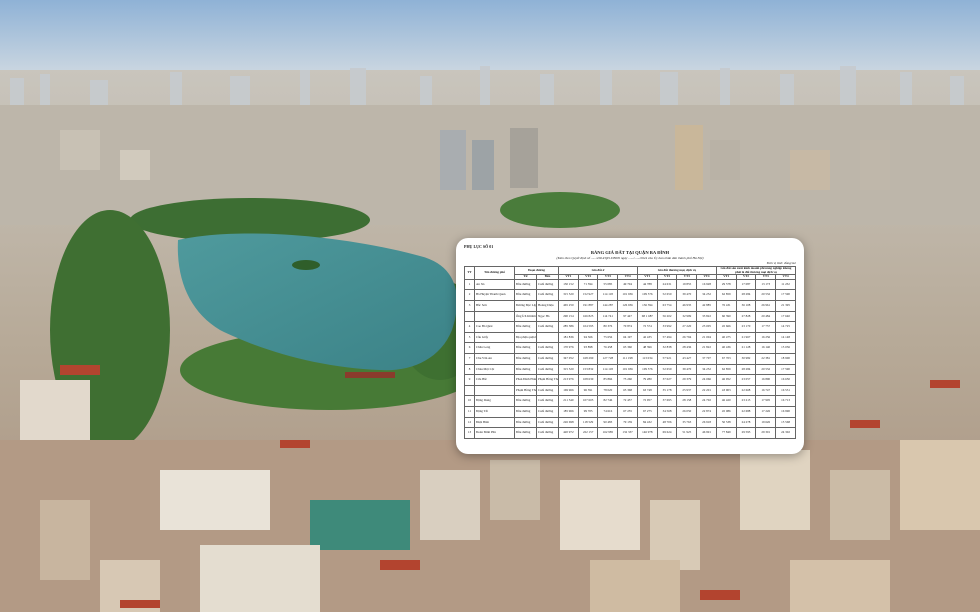 The image size is (980, 612). I want to click on price-cell: 13 173, so click(766, 284).